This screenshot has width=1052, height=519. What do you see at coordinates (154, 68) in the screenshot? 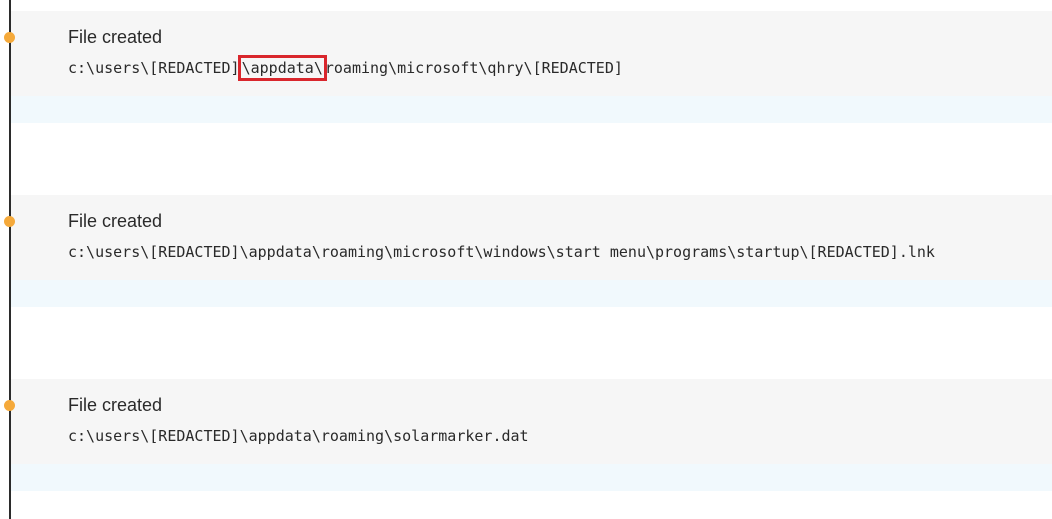
I see `path-segment: c:\users\[REDACTED]` at bounding box center [154, 68].